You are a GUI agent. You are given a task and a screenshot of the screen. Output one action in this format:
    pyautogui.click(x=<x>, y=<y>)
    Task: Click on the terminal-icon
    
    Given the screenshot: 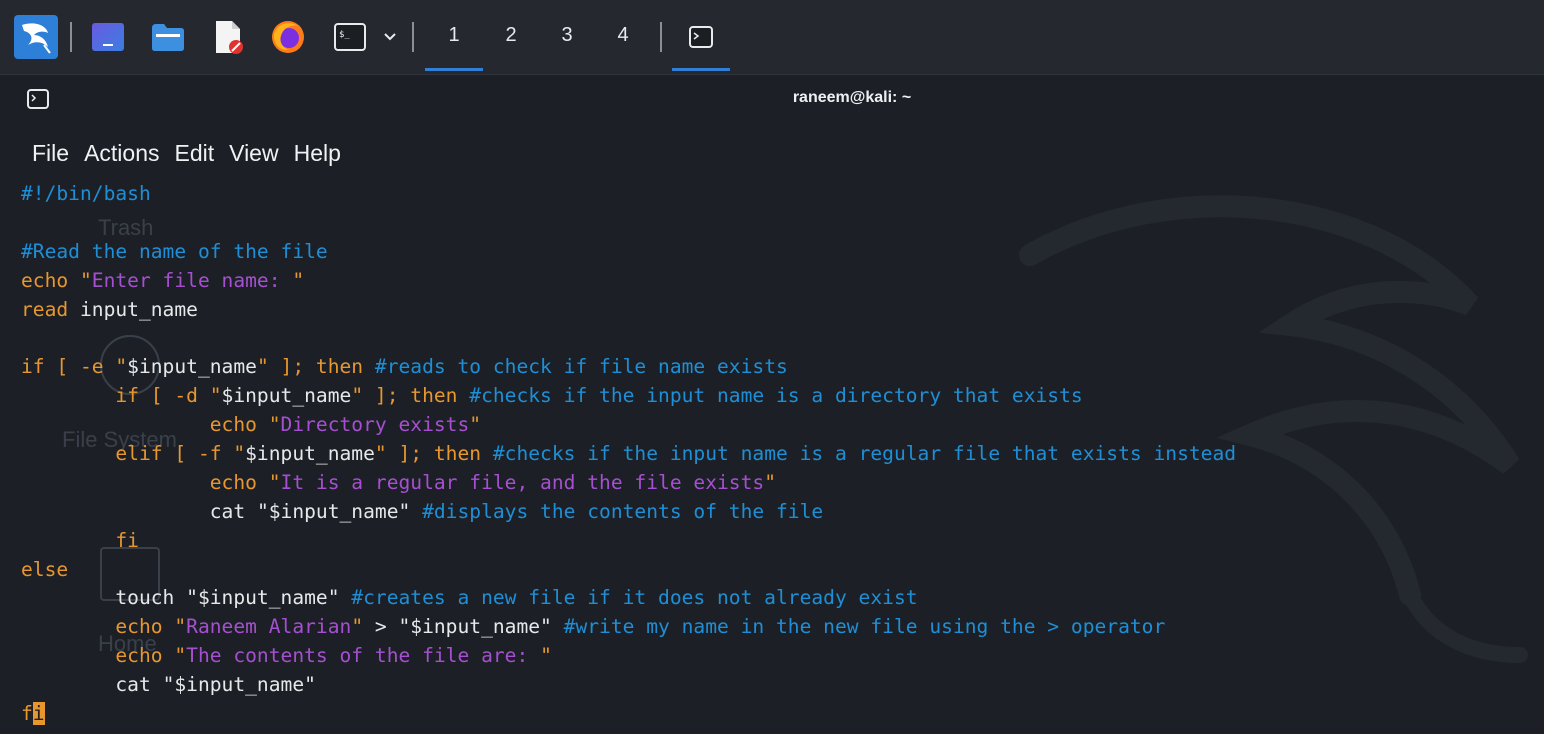 What is the action you would take?
    pyautogui.click(x=701, y=37)
    